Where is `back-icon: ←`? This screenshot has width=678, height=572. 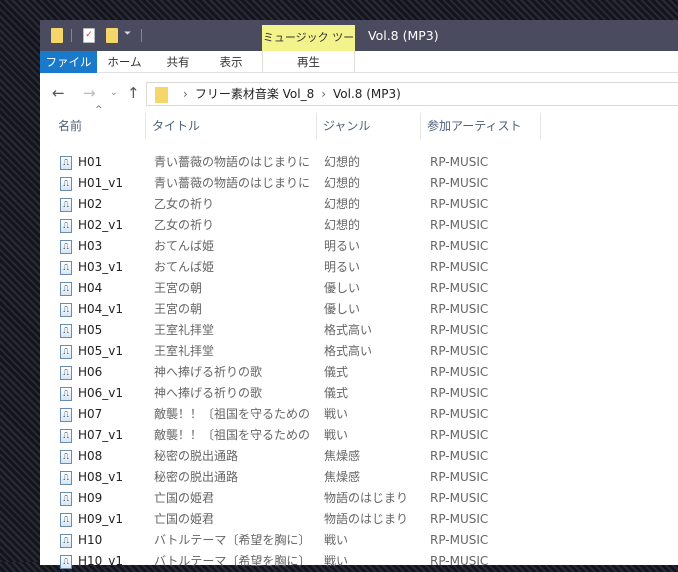 back-icon: ← is located at coordinates (58, 93).